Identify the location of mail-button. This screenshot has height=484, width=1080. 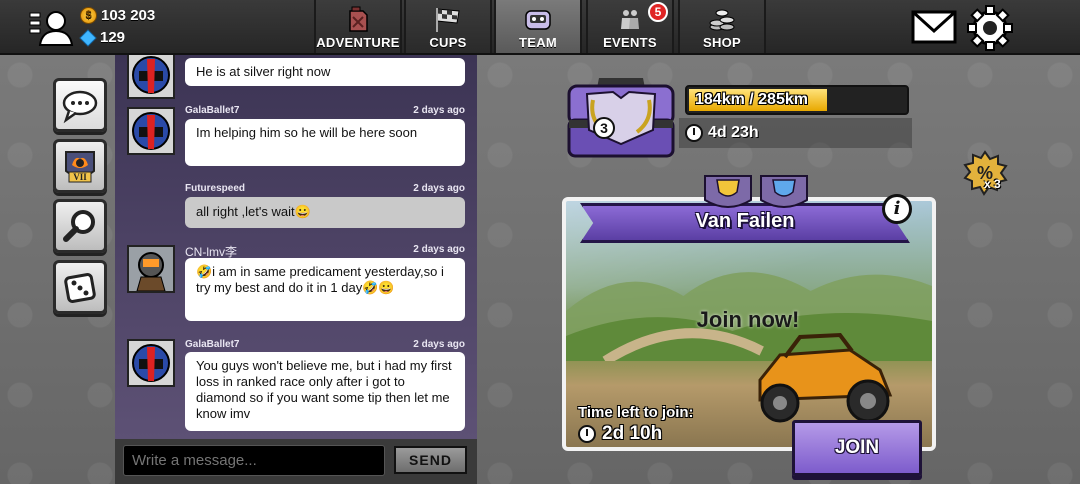
(934, 27).